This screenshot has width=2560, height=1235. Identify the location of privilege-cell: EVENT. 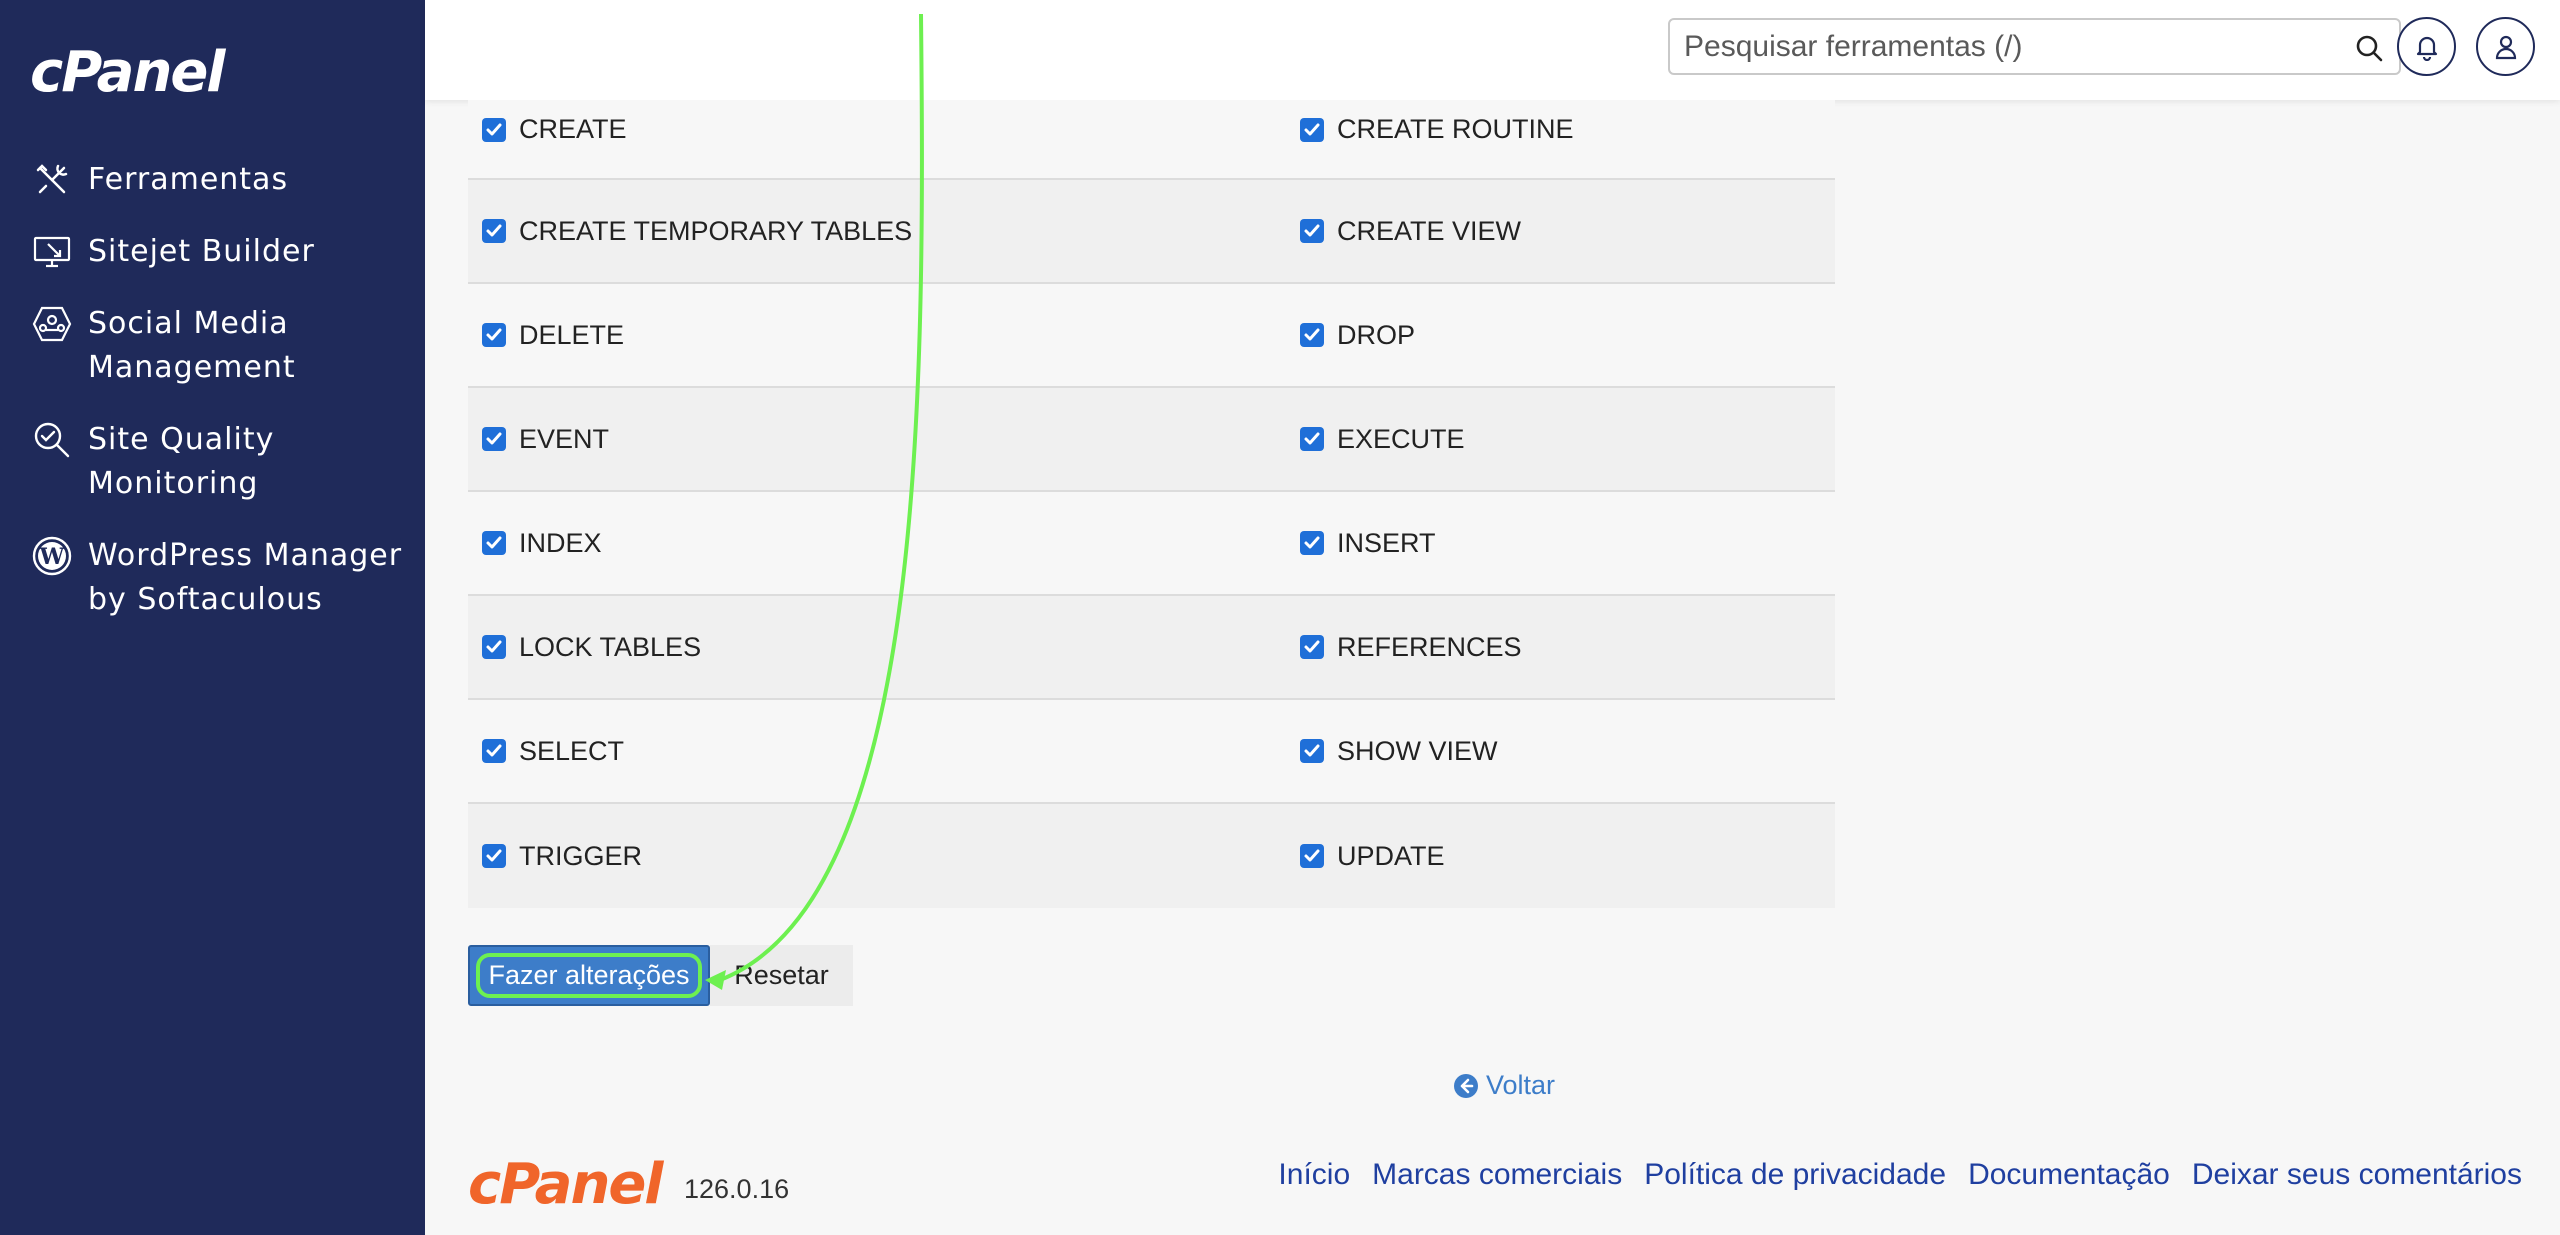
(877, 439).